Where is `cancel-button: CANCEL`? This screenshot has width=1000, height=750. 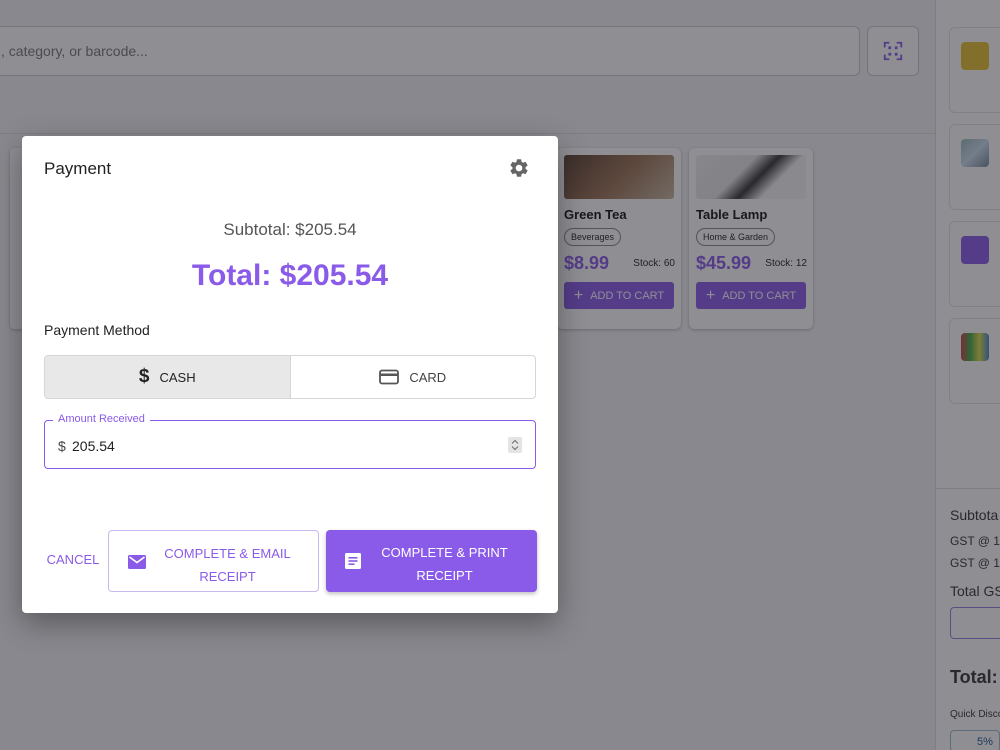
cancel-button: CANCEL is located at coordinates (73, 559).